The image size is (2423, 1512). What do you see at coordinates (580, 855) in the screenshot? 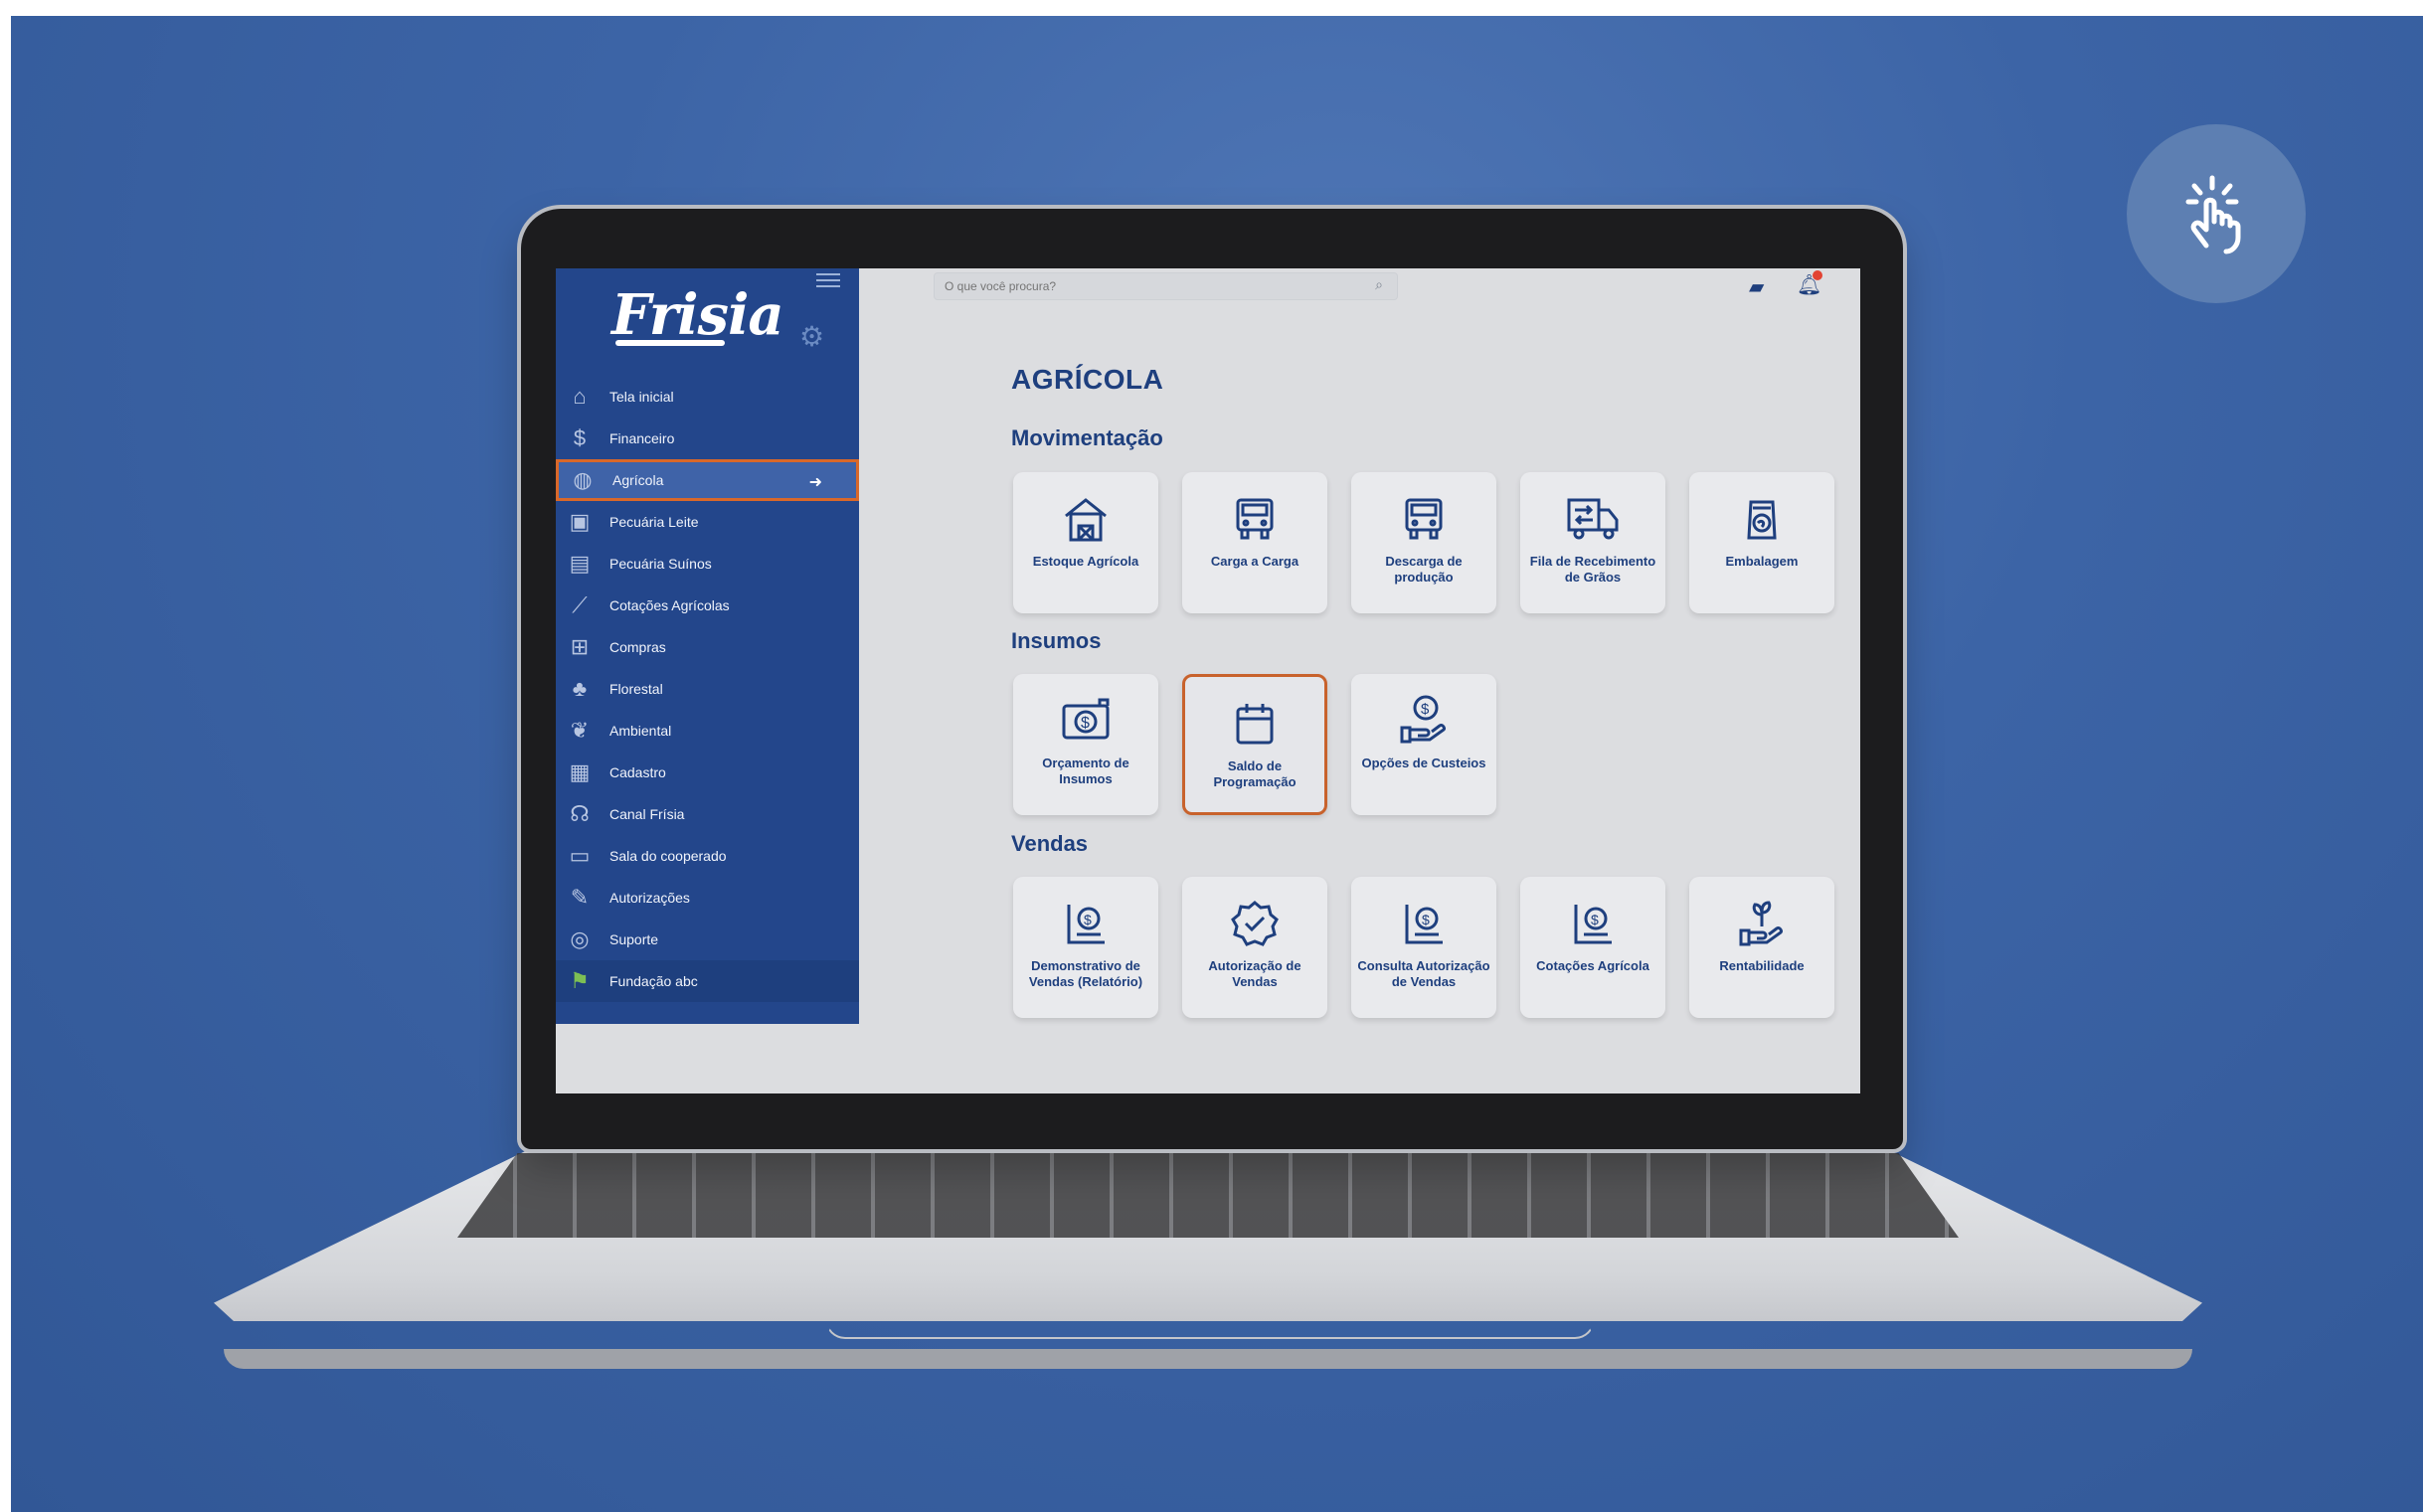
I see `folder-icon: ▭` at bounding box center [580, 855].